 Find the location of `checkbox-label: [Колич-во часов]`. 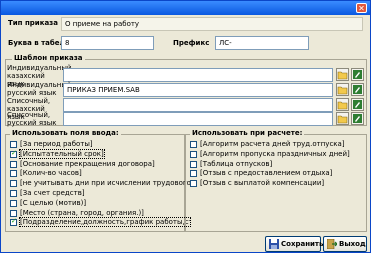

checkbox-label: [Колич-во часов] is located at coordinates (51, 173).